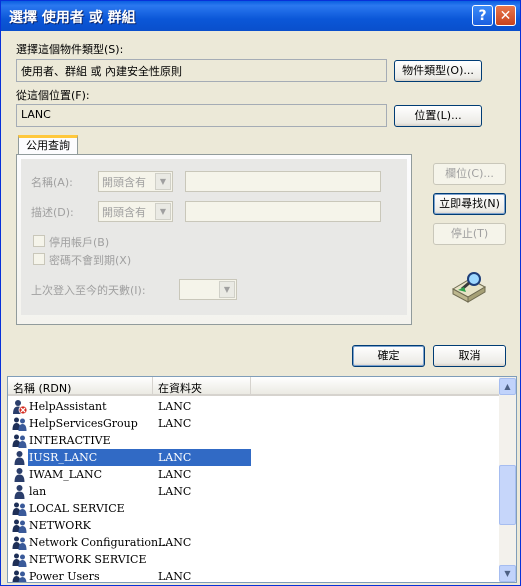 Image resolution: width=521 pixels, height=586 pixels. What do you see at coordinates (201, 70) in the screenshot?
I see `object-type-field: 使用者、群組 或 內建安全性原則` at bounding box center [201, 70].